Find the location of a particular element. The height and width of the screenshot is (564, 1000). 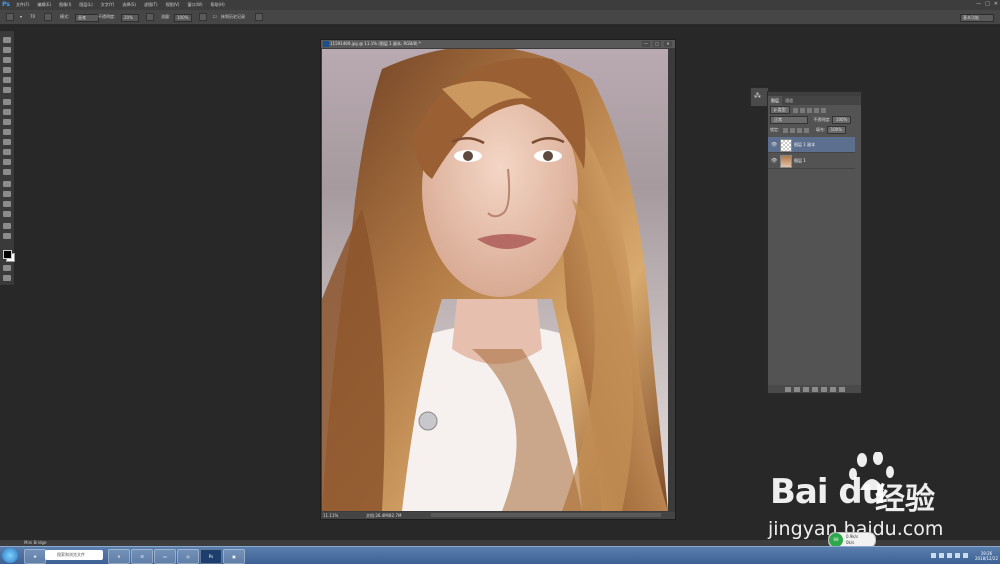

history-brush-tool-icon is located at coordinates (10, 17).